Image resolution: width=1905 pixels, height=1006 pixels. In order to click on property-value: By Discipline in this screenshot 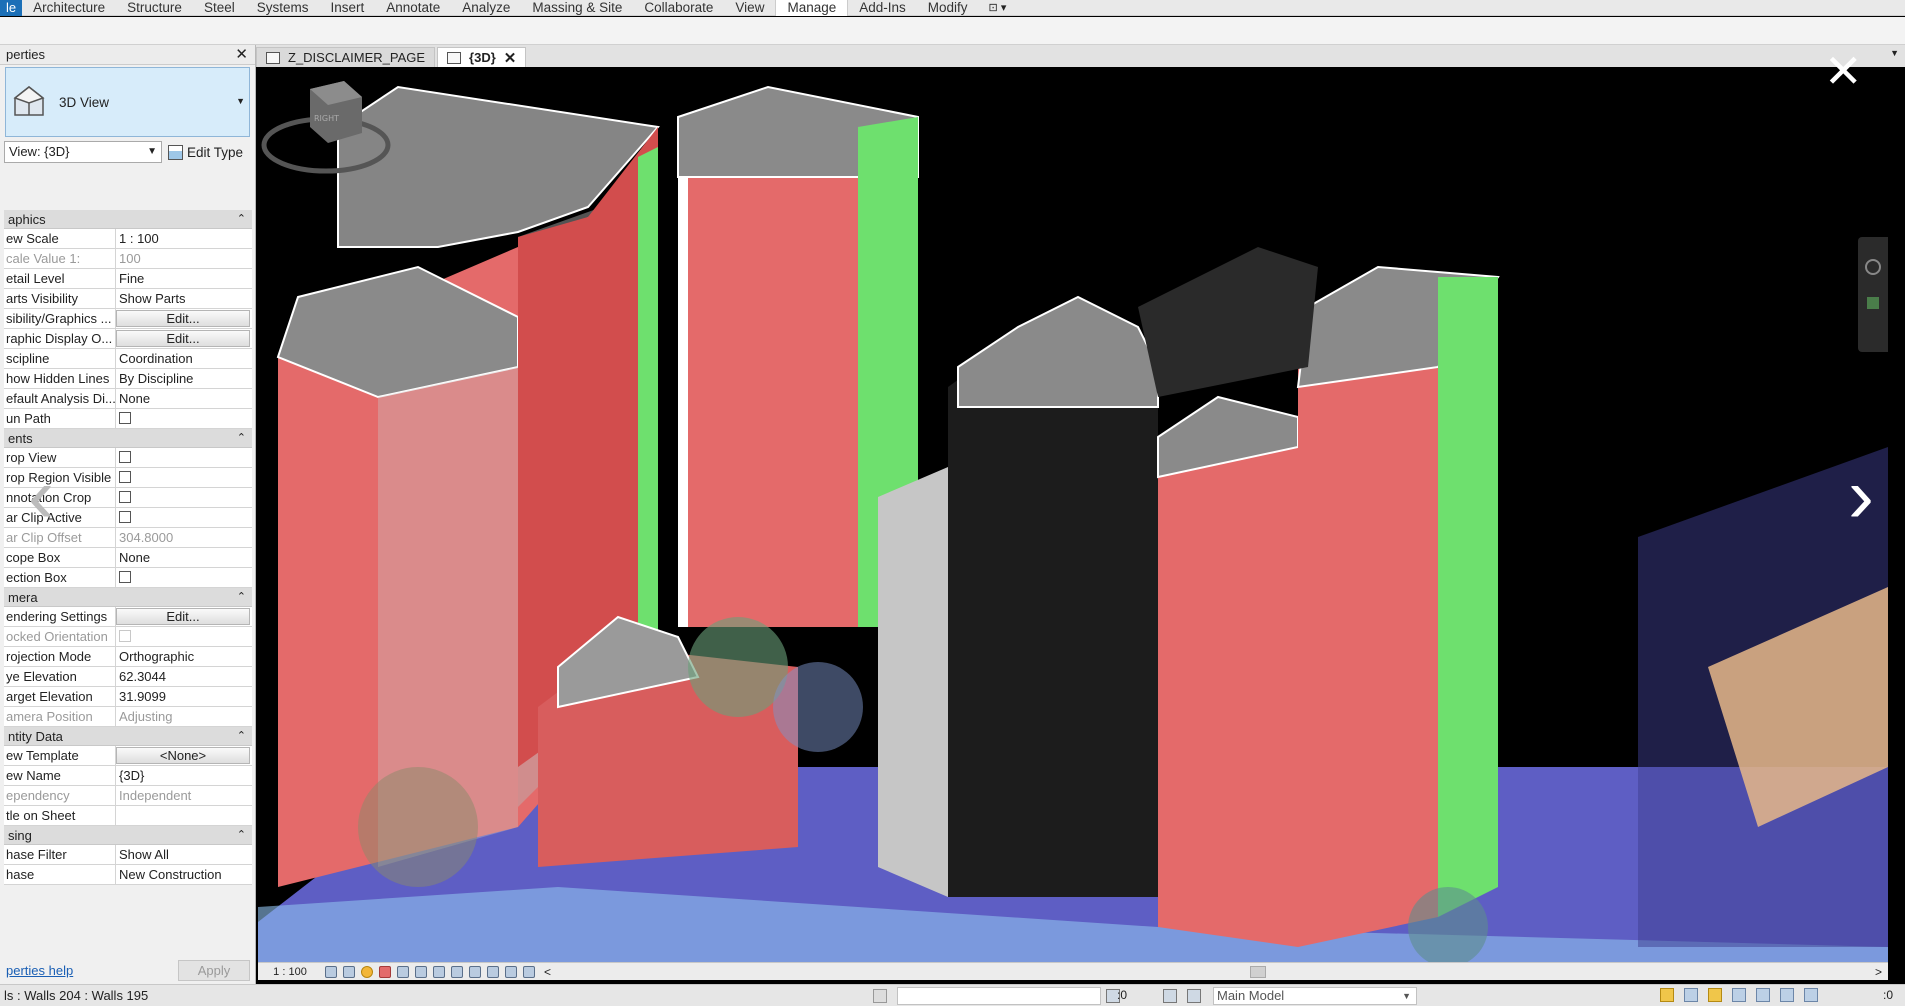, I will do `click(184, 378)`.